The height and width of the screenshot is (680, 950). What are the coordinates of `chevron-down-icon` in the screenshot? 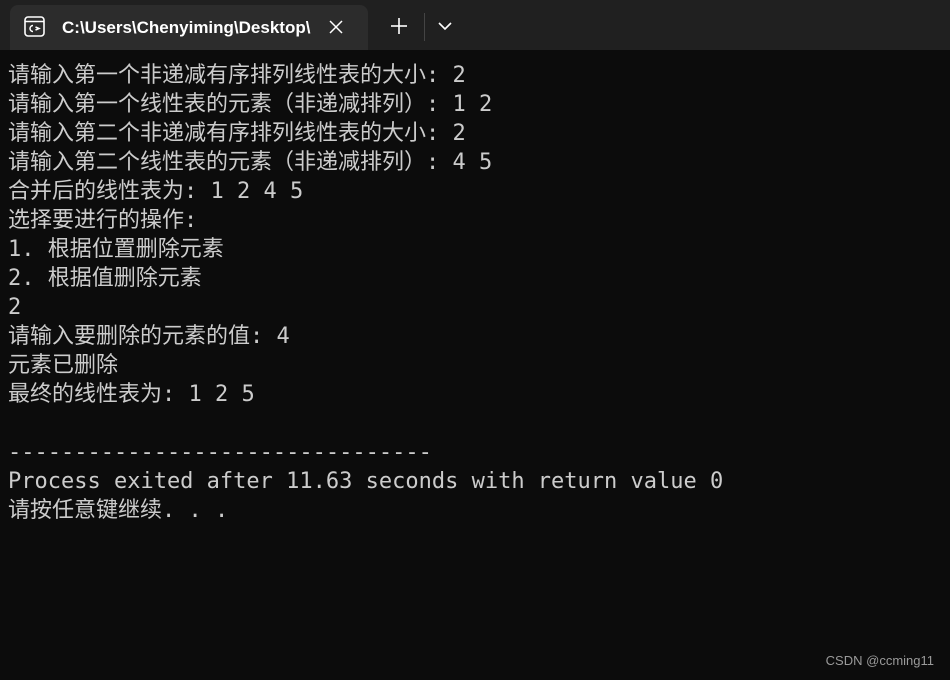 It's located at (445, 26).